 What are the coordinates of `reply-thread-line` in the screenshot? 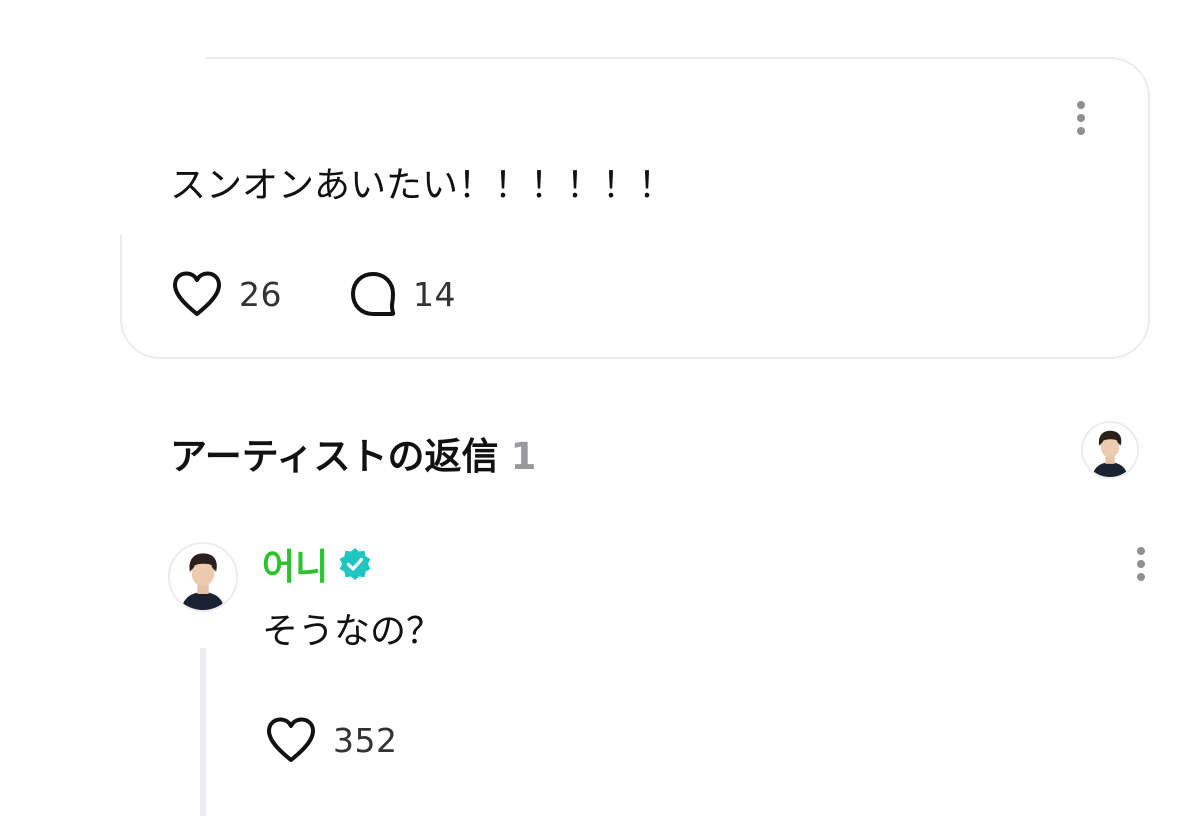 It's located at (203, 732).